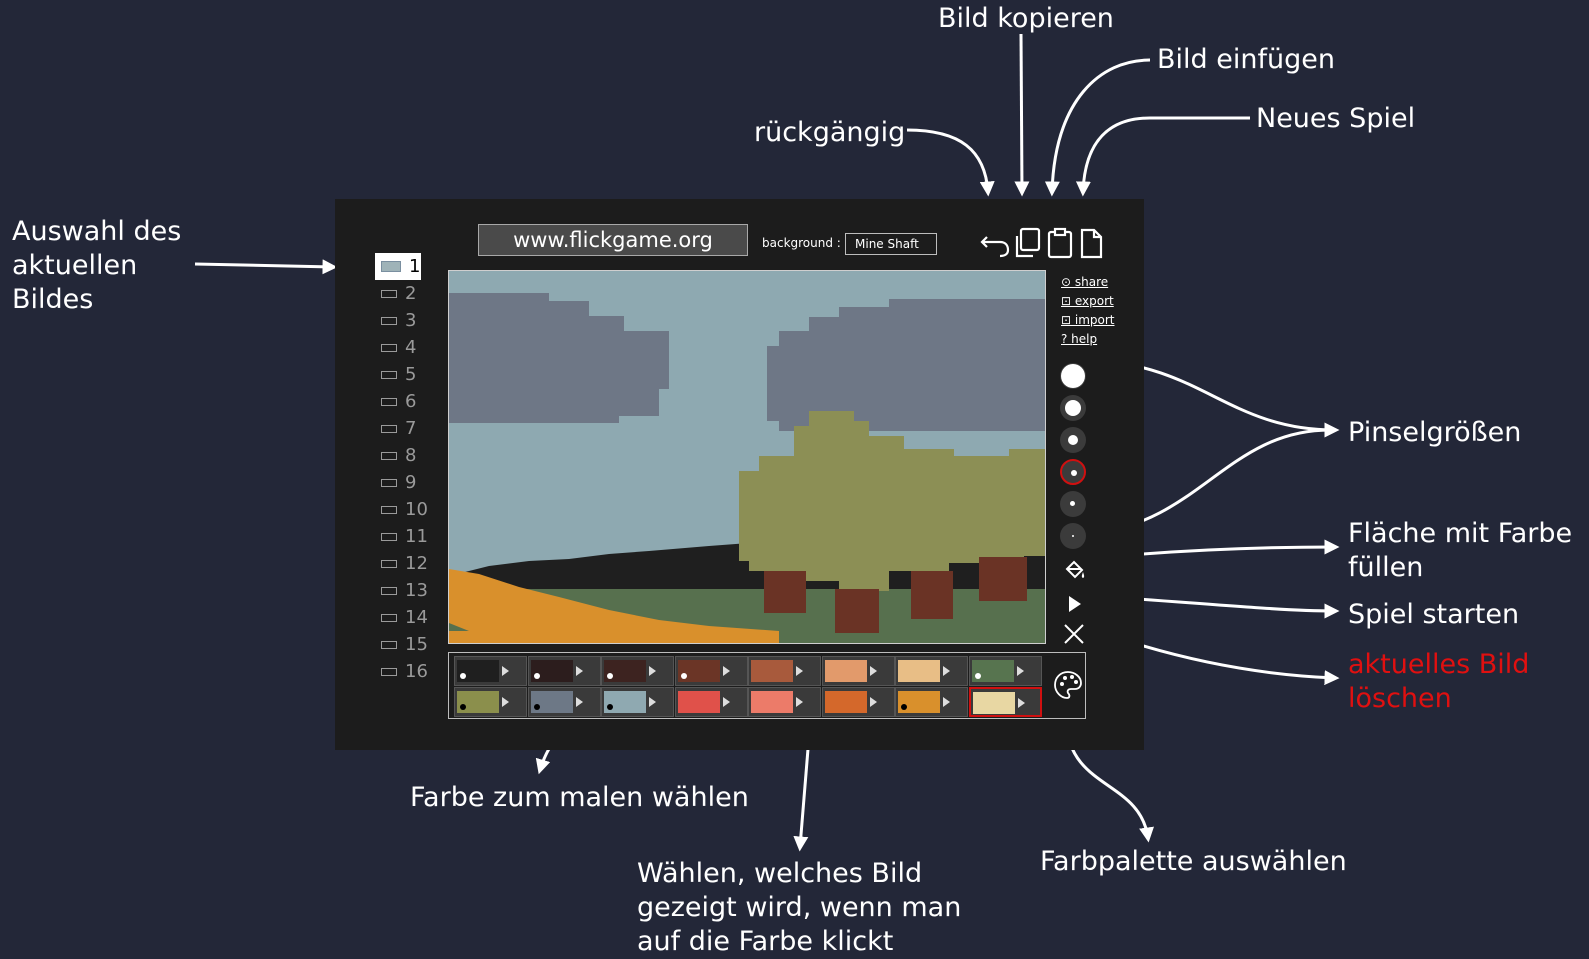 The height and width of the screenshot is (959, 1589). Describe the element at coordinates (1068, 685) in the screenshot. I see `palette-icon` at that location.